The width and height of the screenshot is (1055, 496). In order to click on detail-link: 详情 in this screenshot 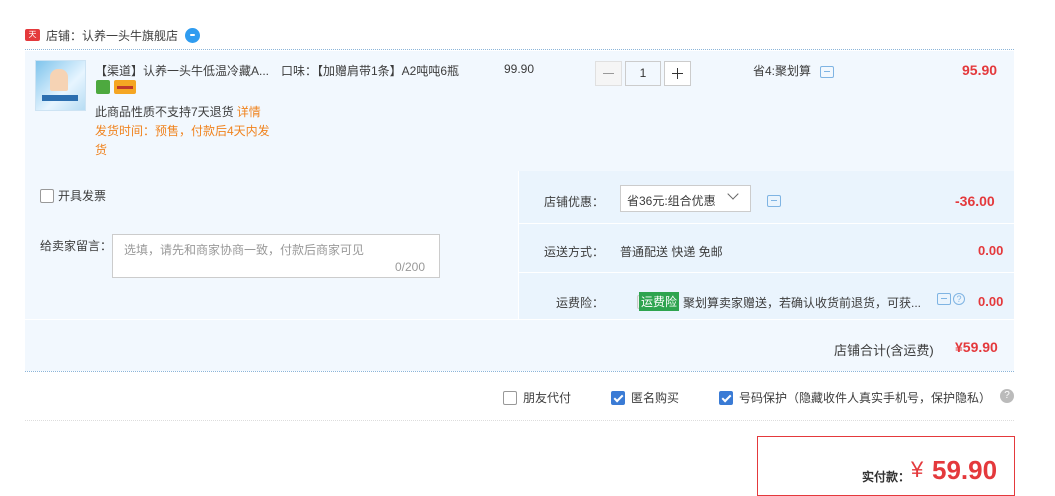, I will do `click(249, 112)`.